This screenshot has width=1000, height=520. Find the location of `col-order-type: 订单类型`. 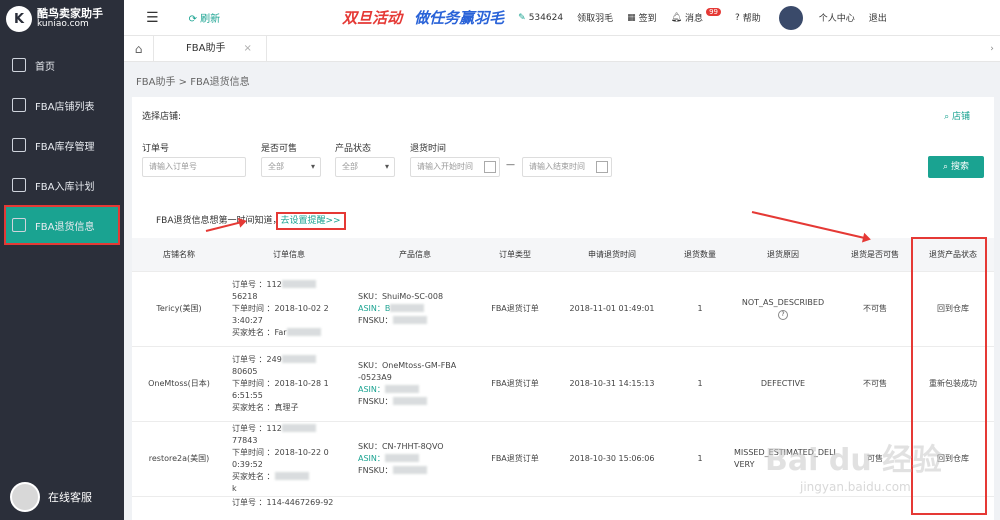

col-order-type: 订单类型 is located at coordinates (515, 254).